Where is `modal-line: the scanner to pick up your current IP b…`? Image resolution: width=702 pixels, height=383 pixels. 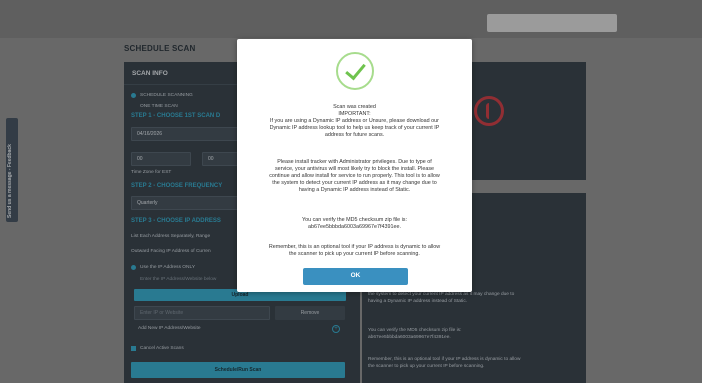 modal-line: the scanner to pick up your current IP b… is located at coordinates (354, 254).